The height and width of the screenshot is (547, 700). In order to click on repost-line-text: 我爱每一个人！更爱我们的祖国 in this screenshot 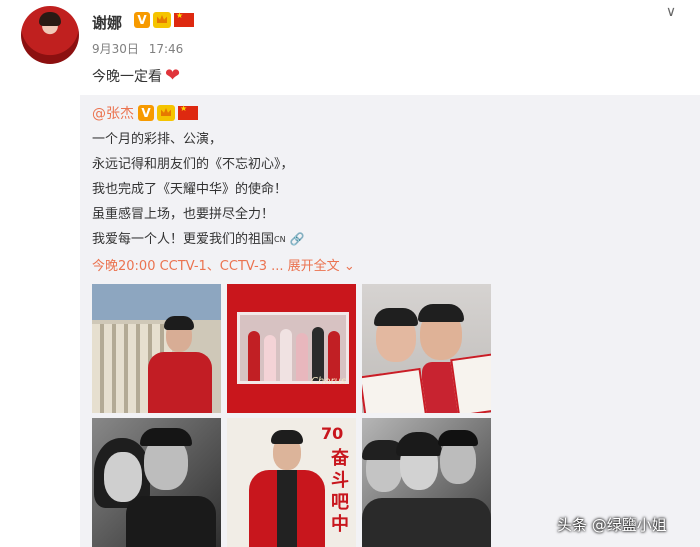, I will do `click(183, 239)`.